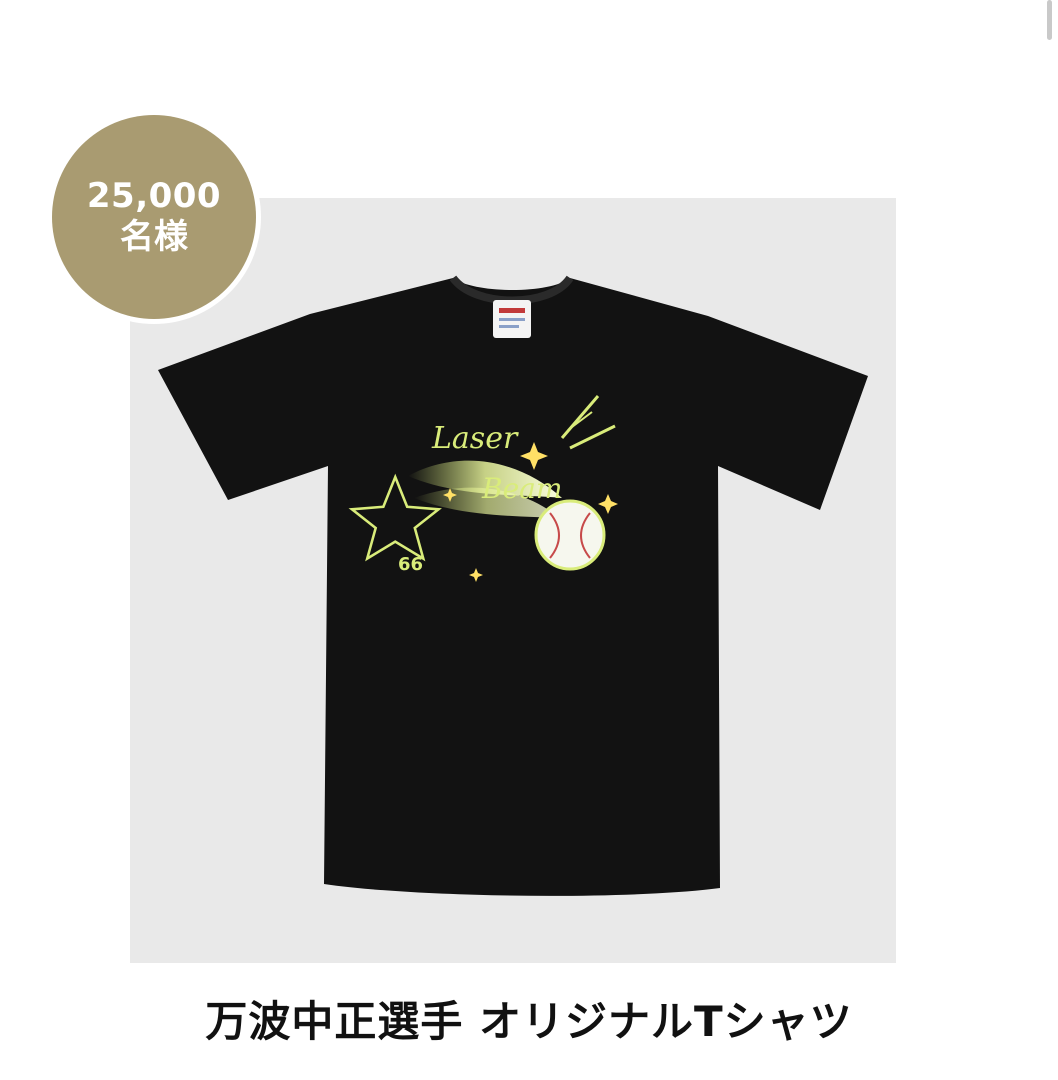 This screenshot has height=1080, width=1058. I want to click on winner-count-badge: 25,000 名様, so click(154, 217).